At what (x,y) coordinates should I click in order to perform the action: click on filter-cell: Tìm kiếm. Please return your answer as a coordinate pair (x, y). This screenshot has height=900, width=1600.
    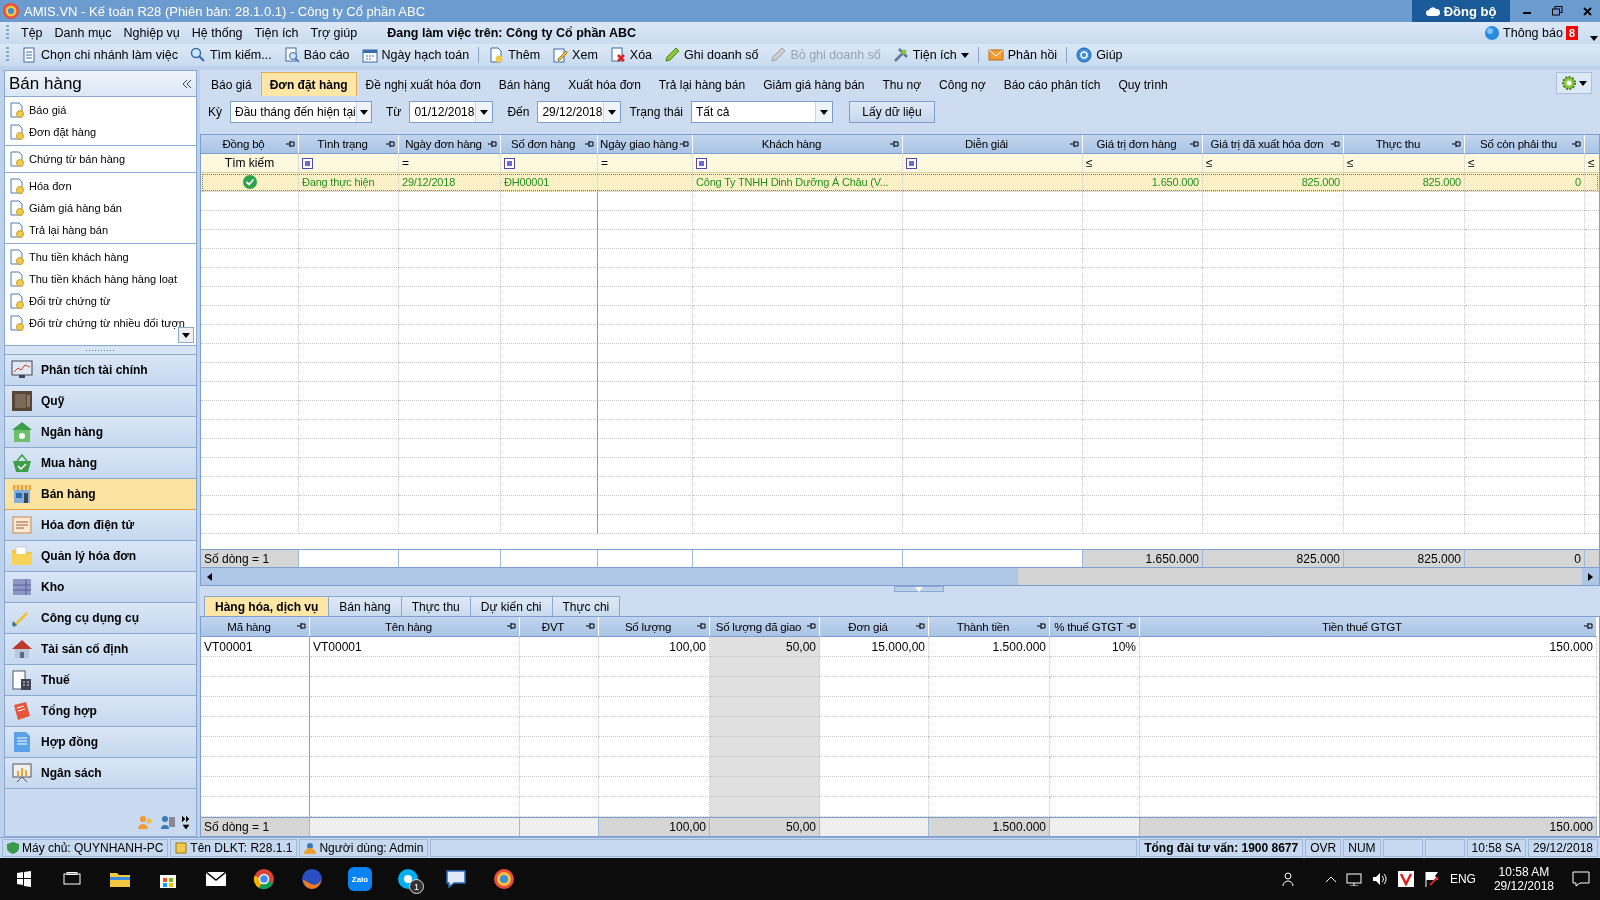
    Looking at the image, I should click on (250, 163).